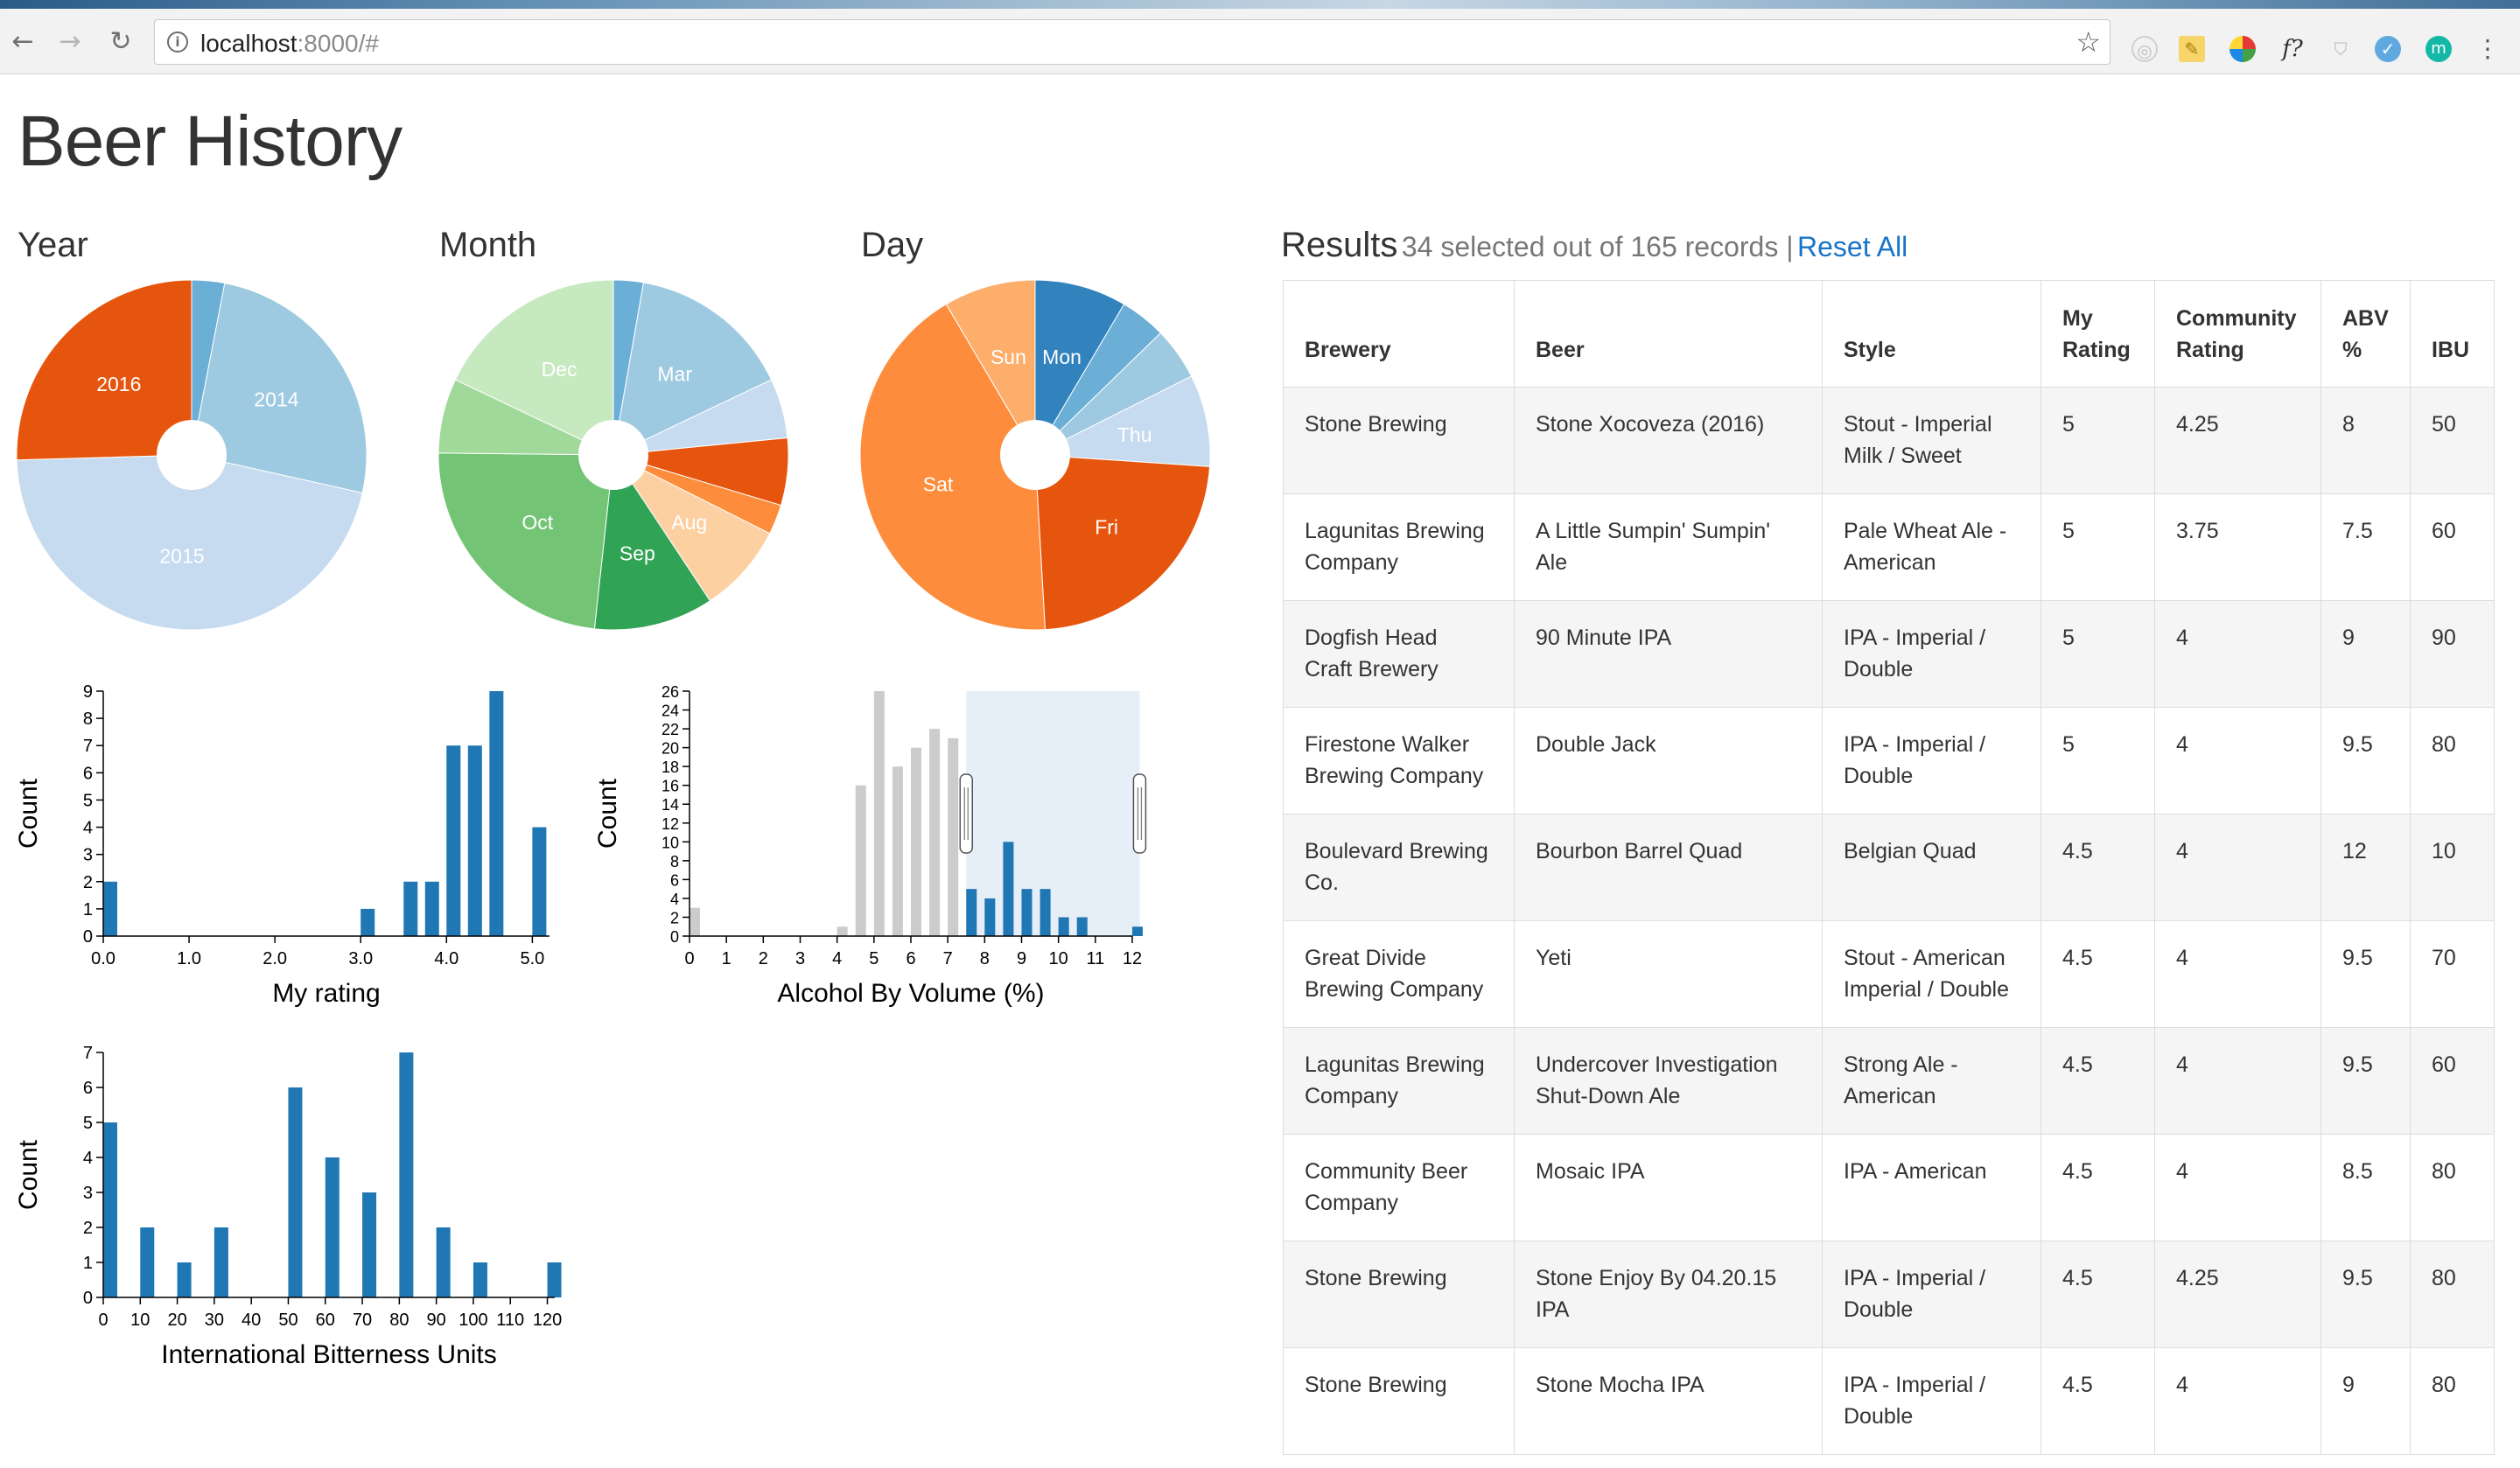 This screenshot has width=2520, height=1468. Describe the element at coordinates (873, 958) in the screenshot. I see `abv-x-tick-label: 5` at that location.